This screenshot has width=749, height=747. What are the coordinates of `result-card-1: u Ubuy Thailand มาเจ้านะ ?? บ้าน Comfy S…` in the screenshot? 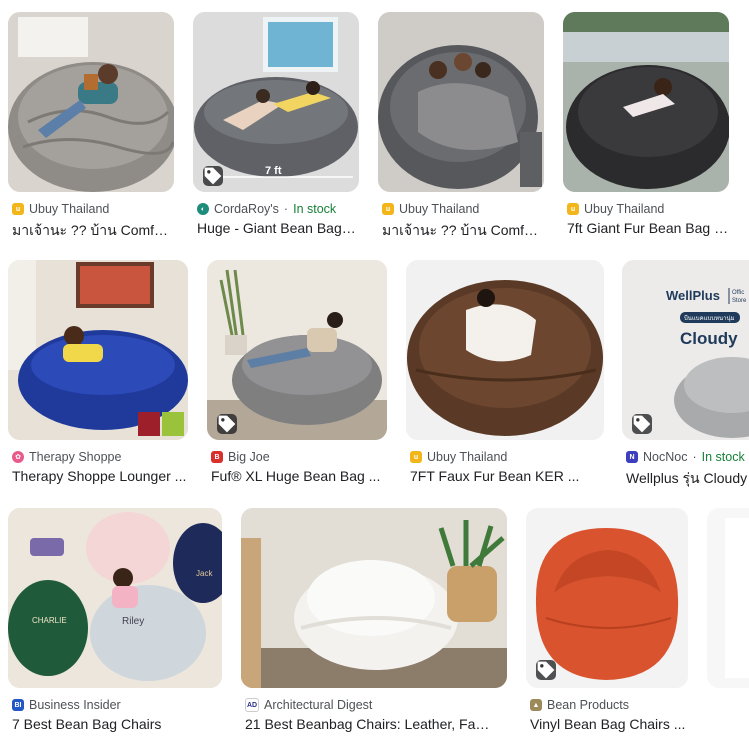 It's located at (92, 127).